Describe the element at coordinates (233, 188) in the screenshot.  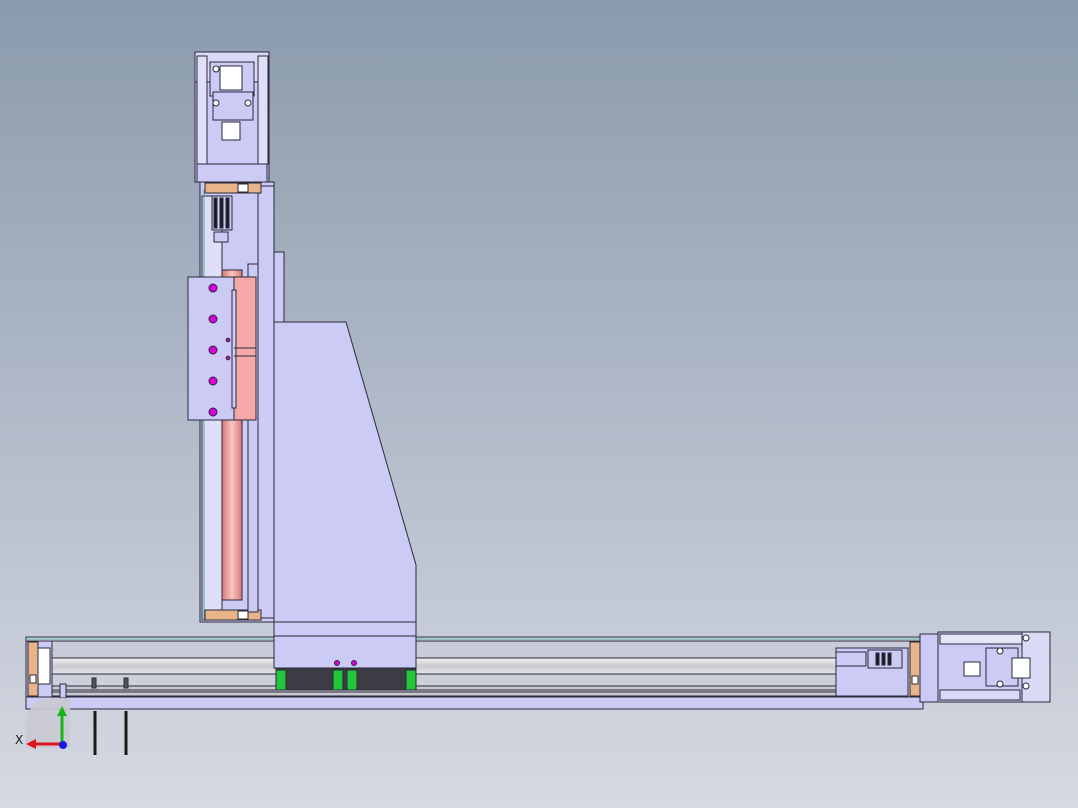
I see `z-top-bearing` at that location.